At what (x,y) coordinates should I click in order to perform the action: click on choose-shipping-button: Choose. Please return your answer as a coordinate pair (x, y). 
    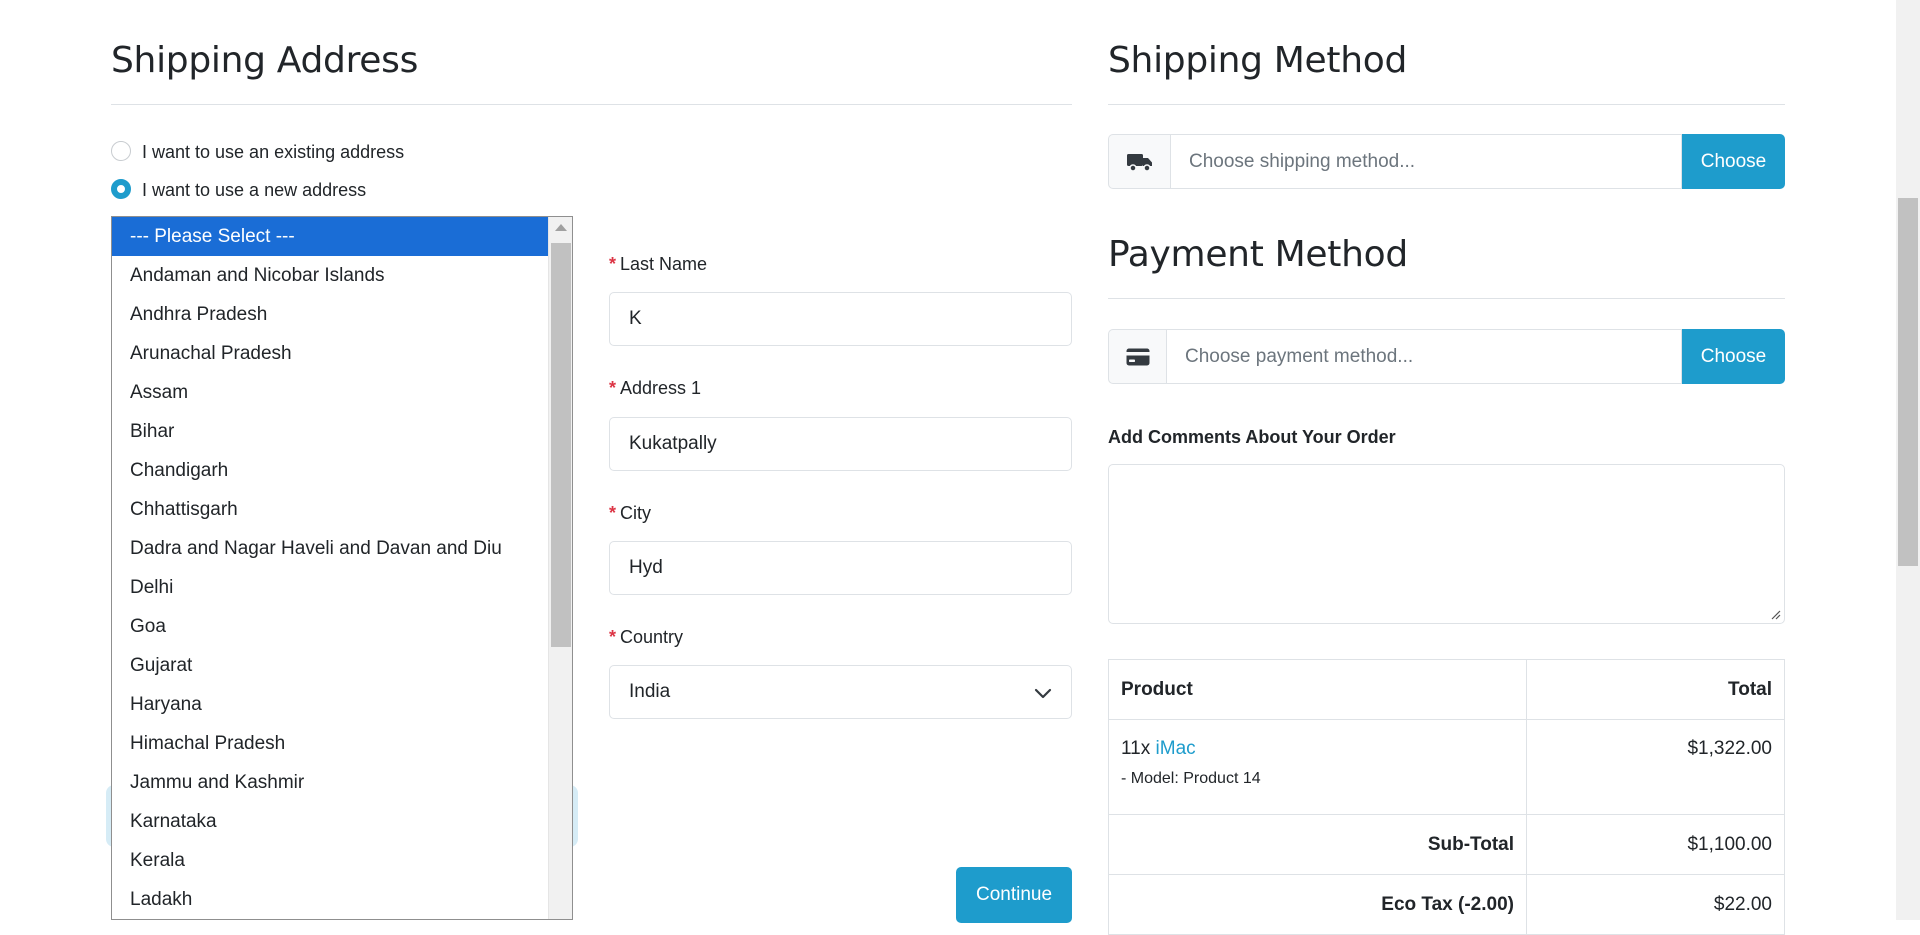
    Looking at the image, I should click on (1733, 161).